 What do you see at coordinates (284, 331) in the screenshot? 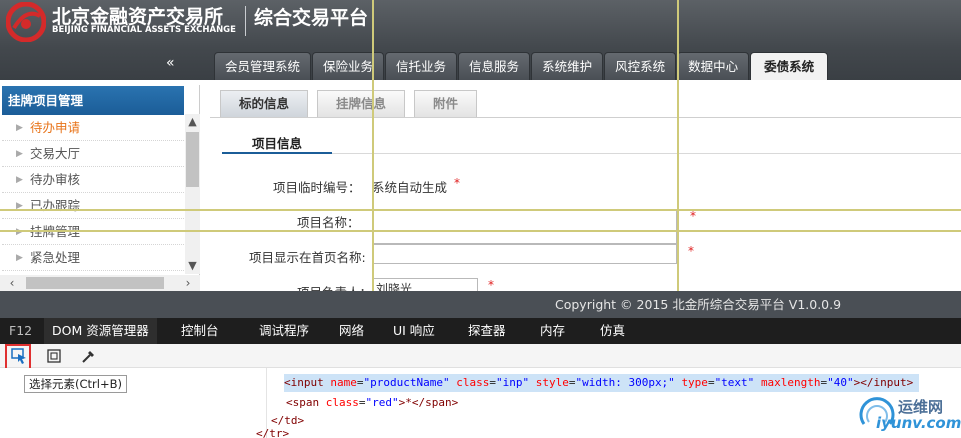
I see `devtools-tab-debugger: 调试程序` at bounding box center [284, 331].